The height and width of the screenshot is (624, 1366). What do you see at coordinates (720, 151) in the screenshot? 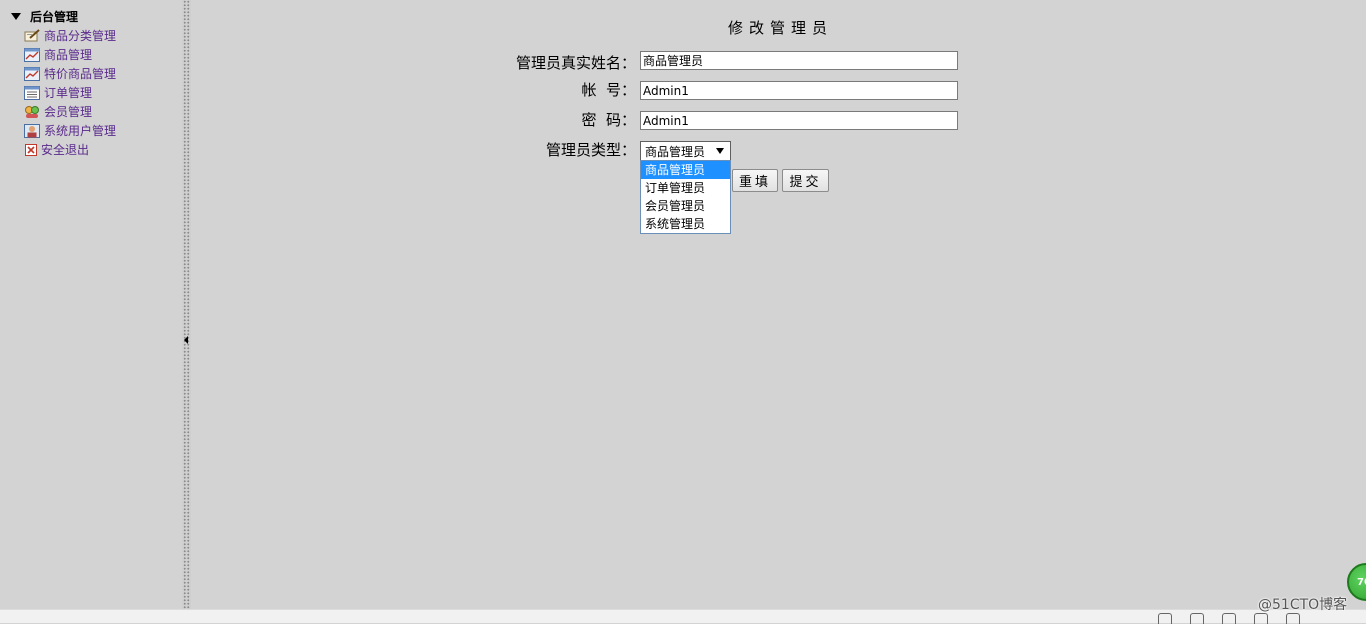
I see `dropdown-arrow-icon` at bounding box center [720, 151].